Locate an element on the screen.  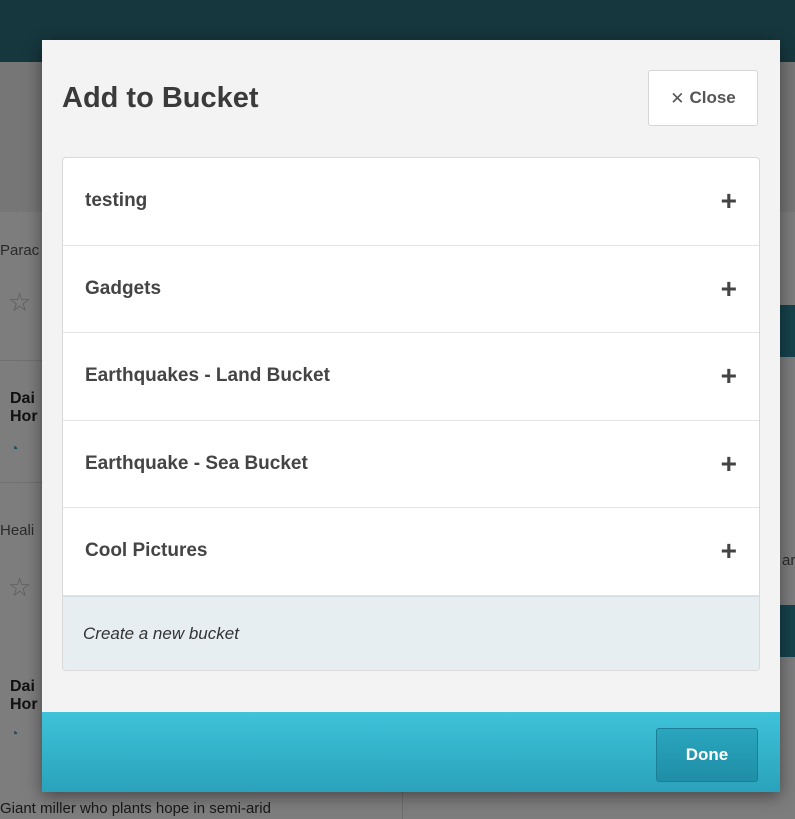
close-button: ✕ Close is located at coordinates (703, 98).